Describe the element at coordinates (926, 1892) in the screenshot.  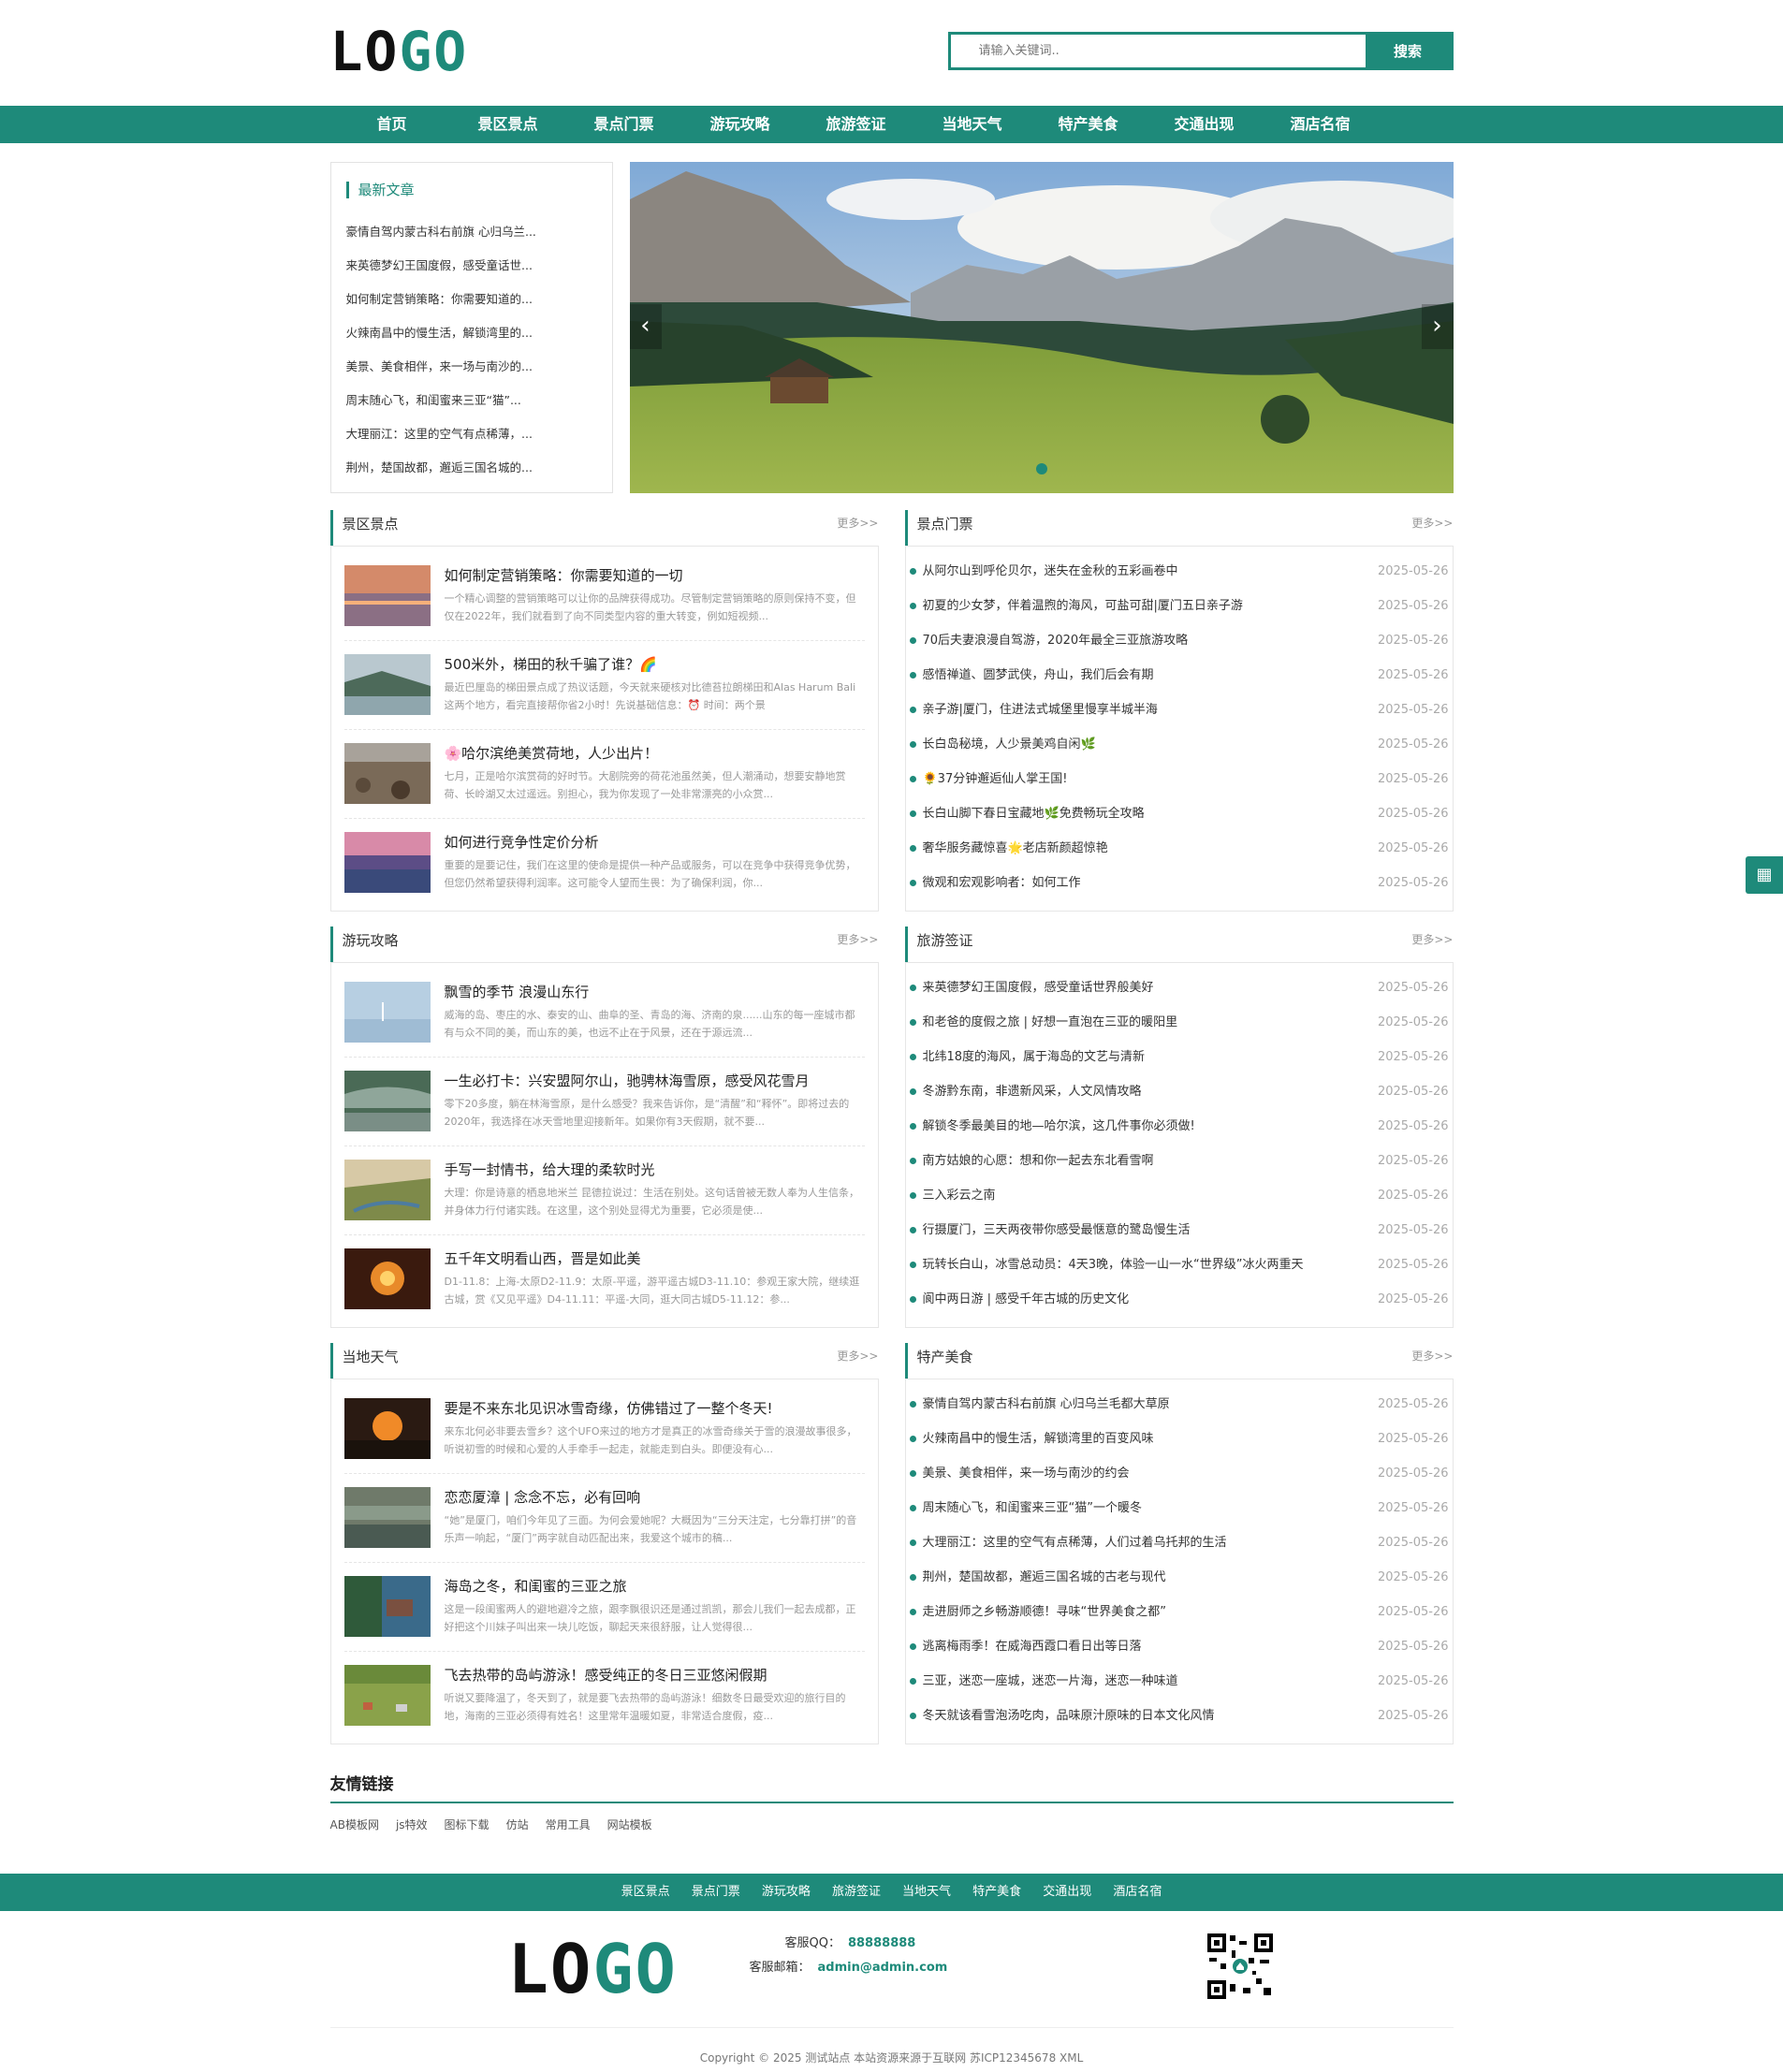
I see `footer-link: 当地天气` at that location.